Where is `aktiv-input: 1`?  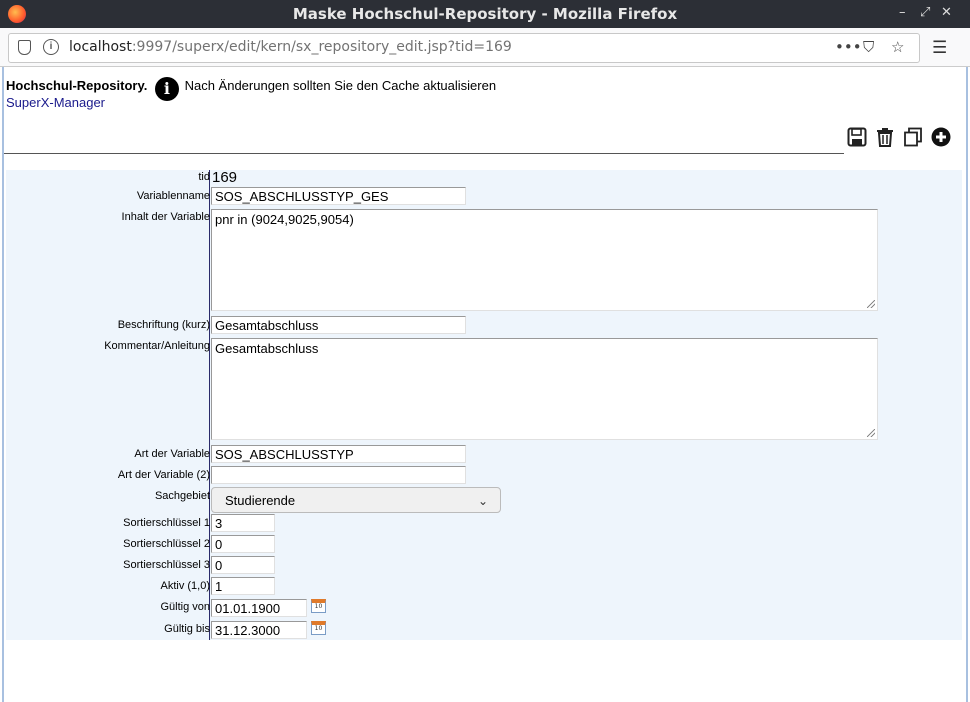
aktiv-input: 1 is located at coordinates (243, 586).